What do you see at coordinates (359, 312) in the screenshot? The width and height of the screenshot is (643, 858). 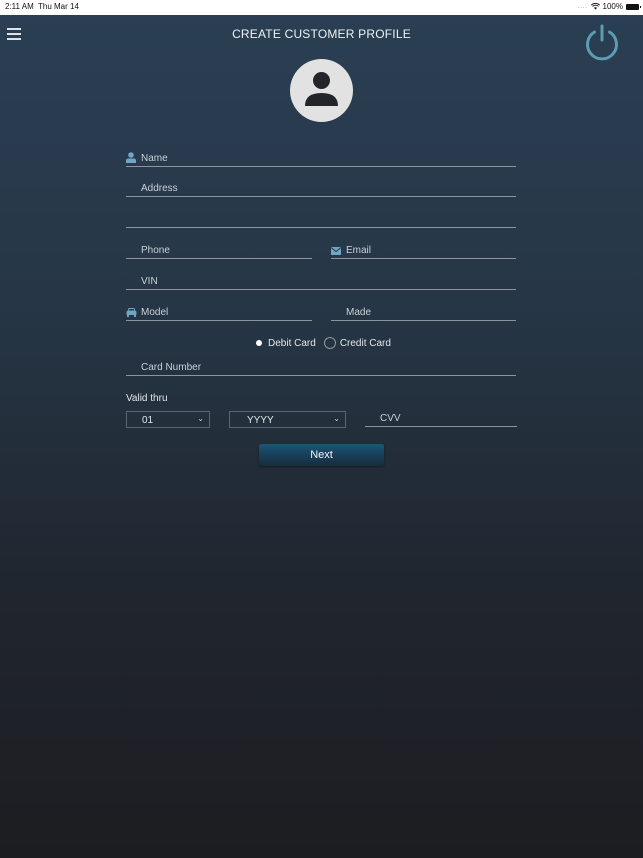 I see `made-placeholder: Made` at bounding box center [359, 312].